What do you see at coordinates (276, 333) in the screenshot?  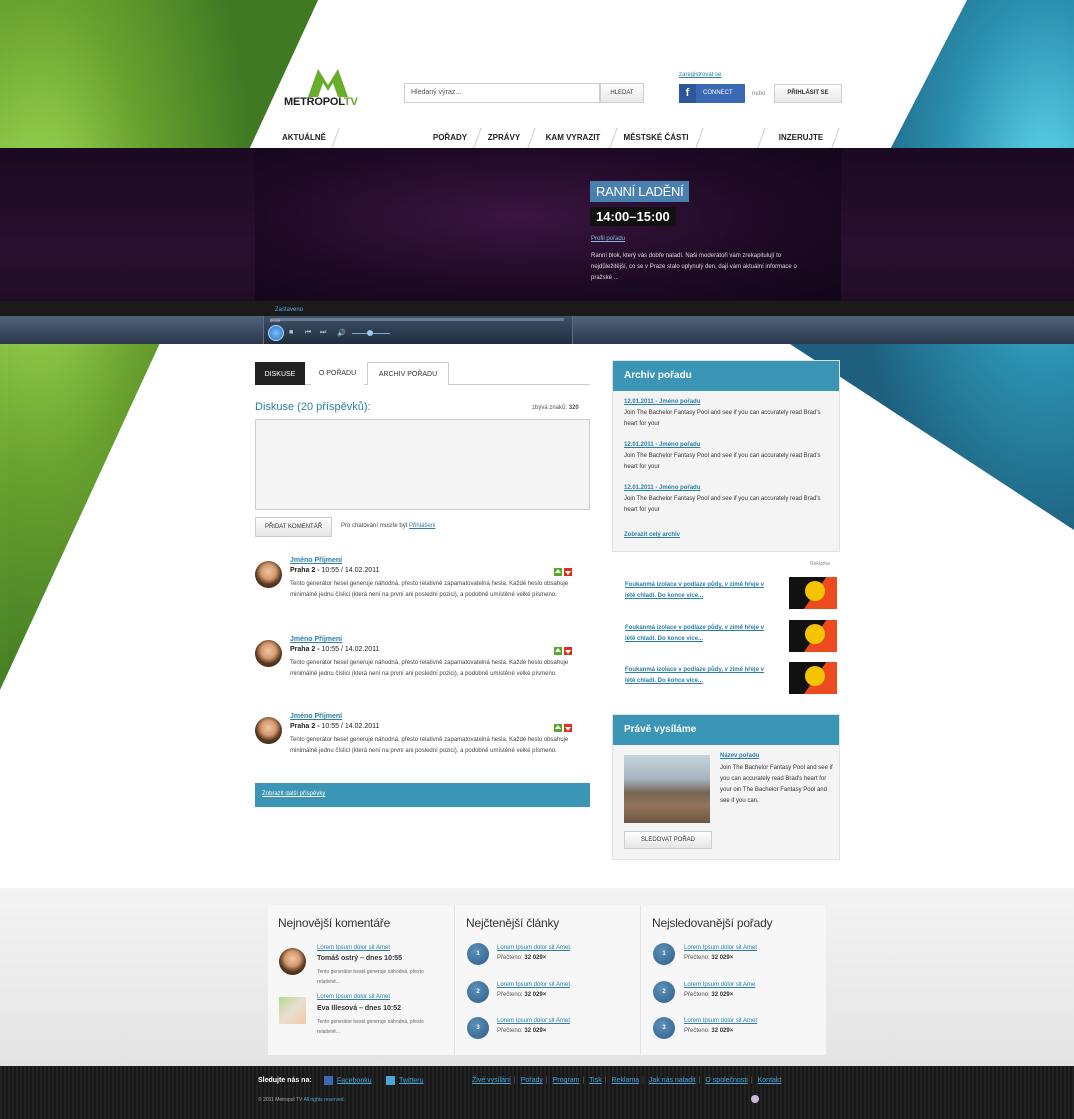 I see `play-button` at bounding box center [276, 333].